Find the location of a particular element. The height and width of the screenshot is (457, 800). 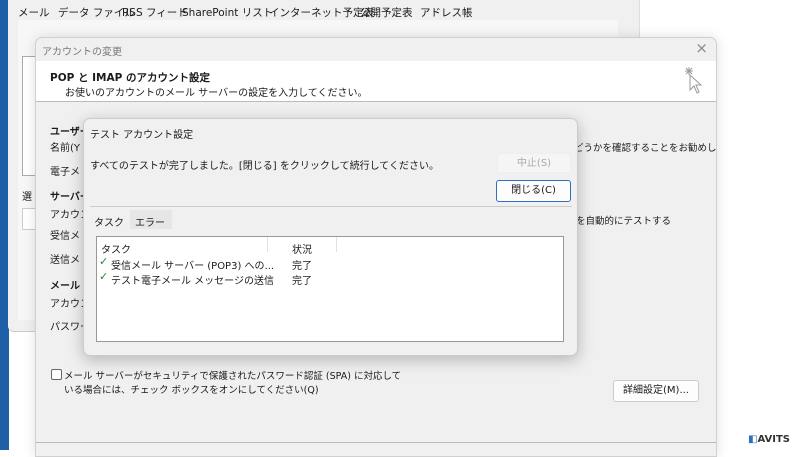

close-icon: × is located at coordinates (701, 48).